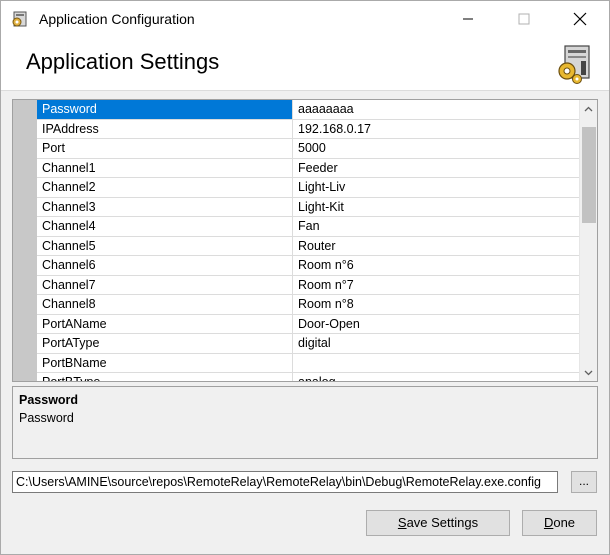  What do you see at coordinates (436, 187) in the screenshot?
I see `property-value: Light-Liv` at bounding box center [436, 187].